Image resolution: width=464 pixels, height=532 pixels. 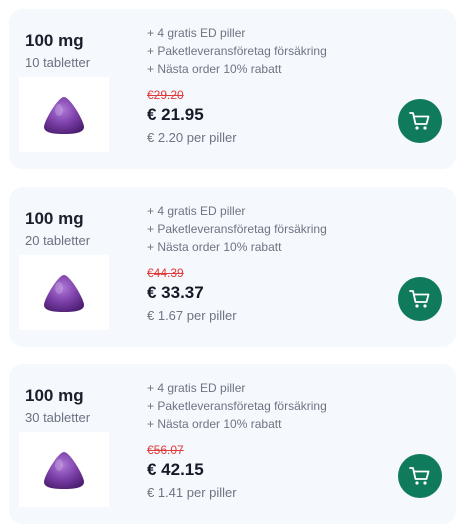 What do you see at coordinates (165, 95) in the screenshot?
I see `old-price: €29.20` at bounding box center [165, 95].